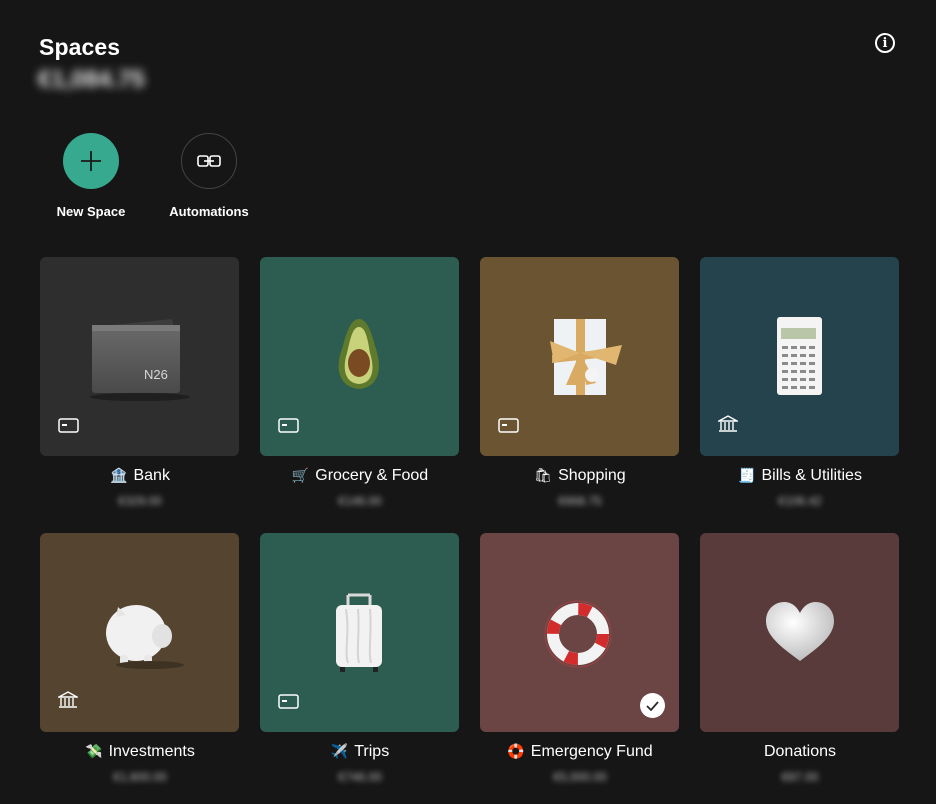 The width and height of the screenshot is (936, 804). I want to click on check-icon, so click(652, 705).